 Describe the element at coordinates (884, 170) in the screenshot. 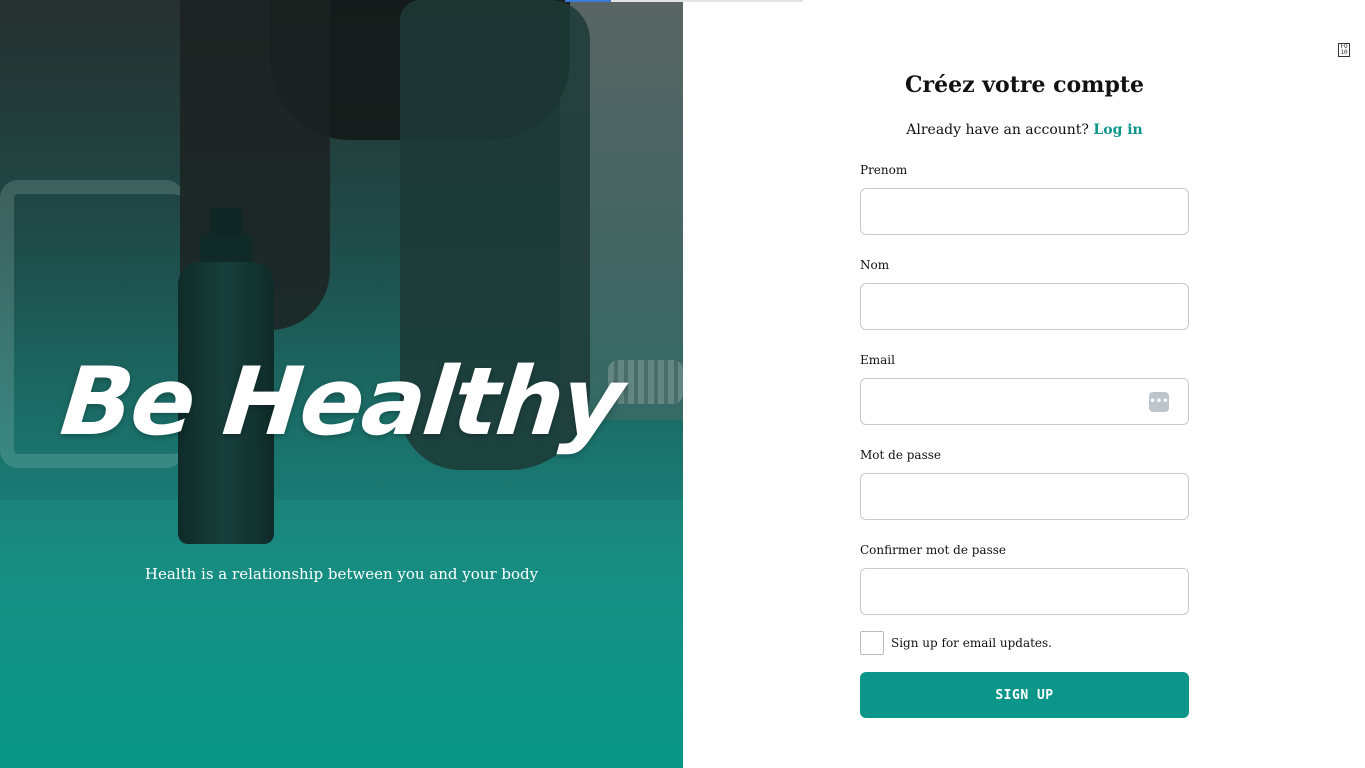

I see `field-label: Prenom` at that location.